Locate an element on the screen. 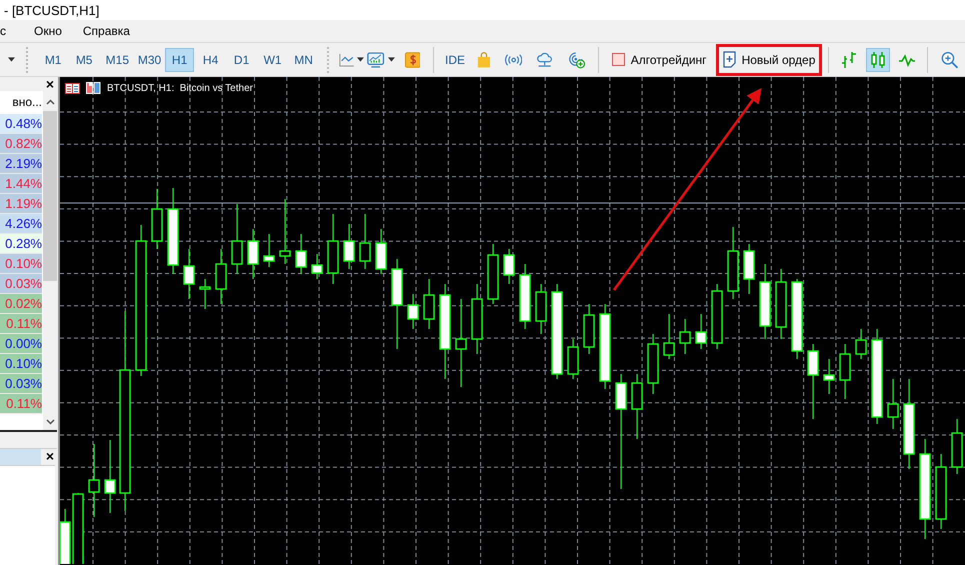 The height and width of the screenshot is (565, 965). scrollbar-thumb is located at coordinates (50, 196).